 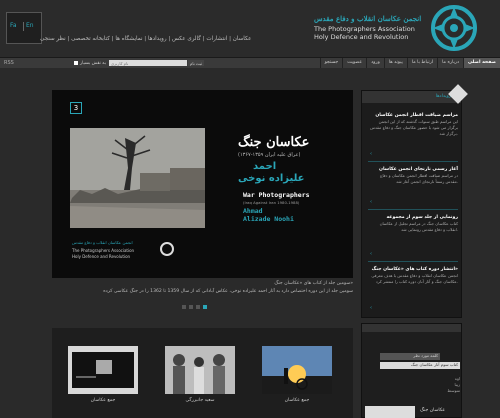 What do you see at coordinates (271, 178) in the screenshot?
I see `feature-author-fa-last: علیزاده نوخی` at bounding box center [271, 178].